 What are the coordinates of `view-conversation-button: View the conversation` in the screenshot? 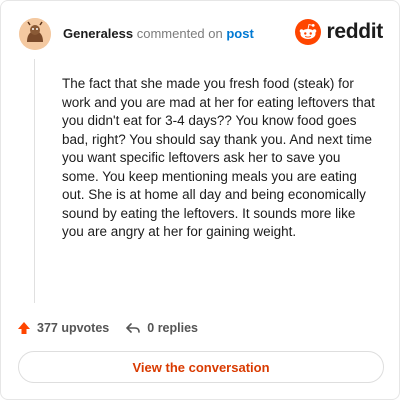 It's located at (201, 367).